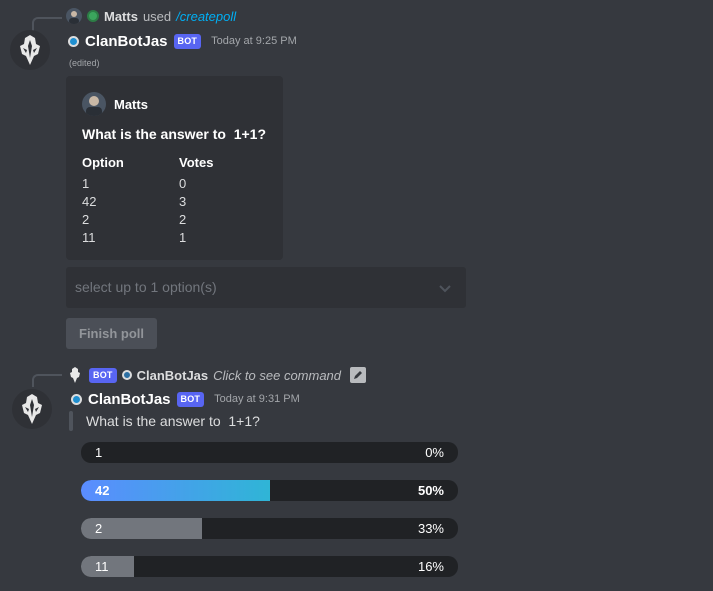 This screenshot has width=713, height=591. I want to click on option-cell: 11, so click(89, 237).